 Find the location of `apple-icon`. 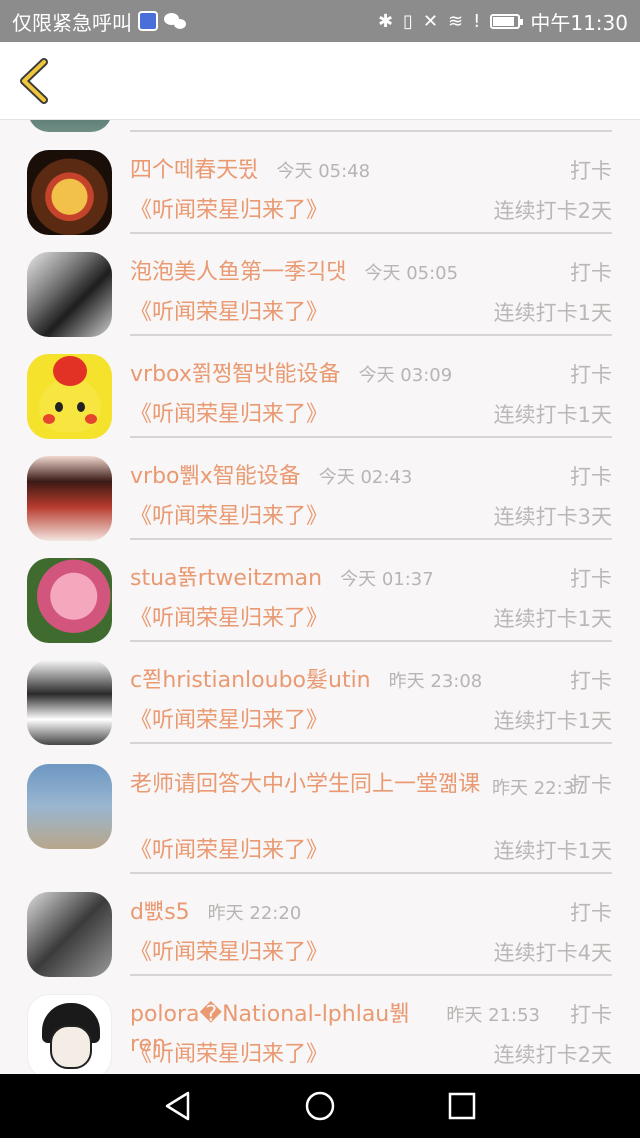

apple-icon is located at coordinates (70, 371).